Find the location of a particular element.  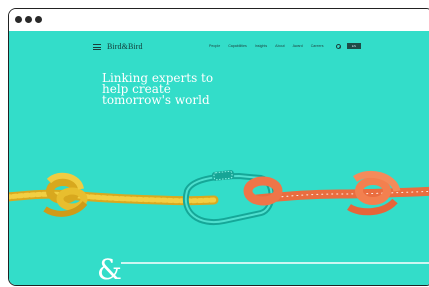

menu-icon is located at coordinates (97, 47).